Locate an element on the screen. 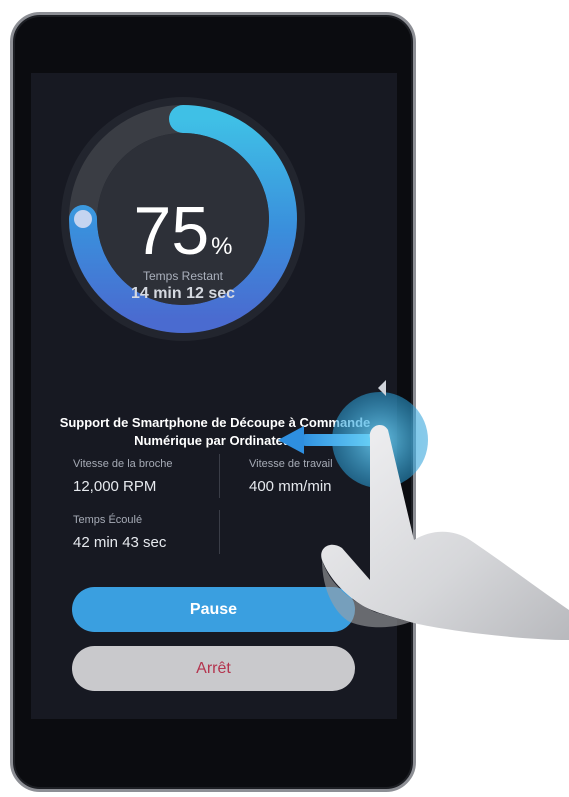 This screenshot has width=569, height=797. feed-rate-label: Vitesse de travail is located at coordinates (291, 464).